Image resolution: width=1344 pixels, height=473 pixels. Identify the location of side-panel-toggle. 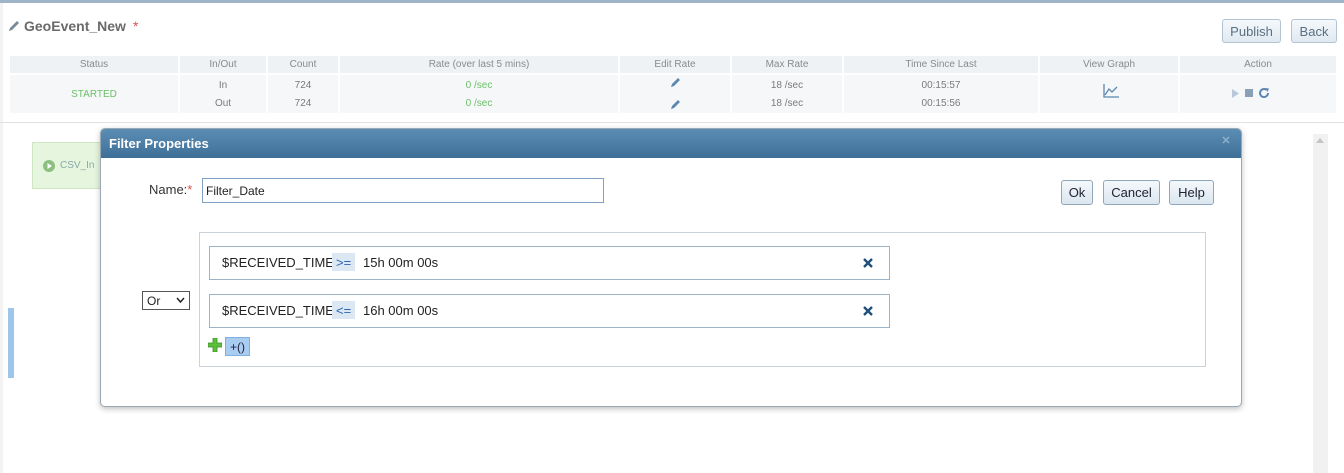
(11, 343).